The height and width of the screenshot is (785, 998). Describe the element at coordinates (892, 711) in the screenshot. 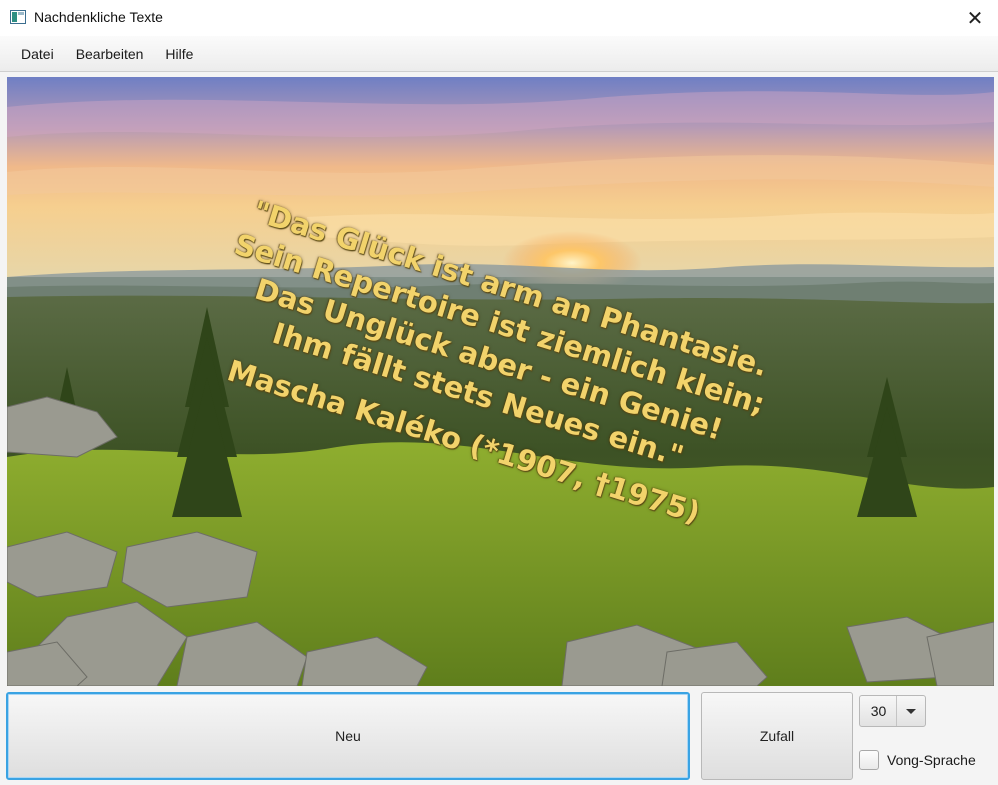

I see `font-size-select: 30` at that location.